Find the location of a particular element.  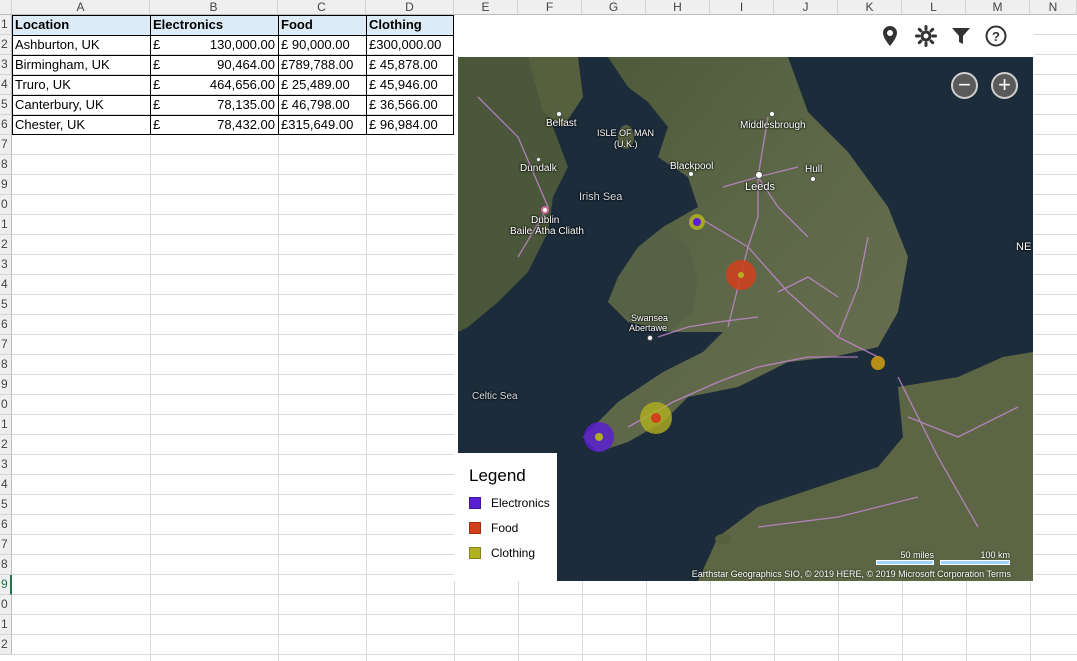

column-header-c: C is located at coordinates (322, 7).